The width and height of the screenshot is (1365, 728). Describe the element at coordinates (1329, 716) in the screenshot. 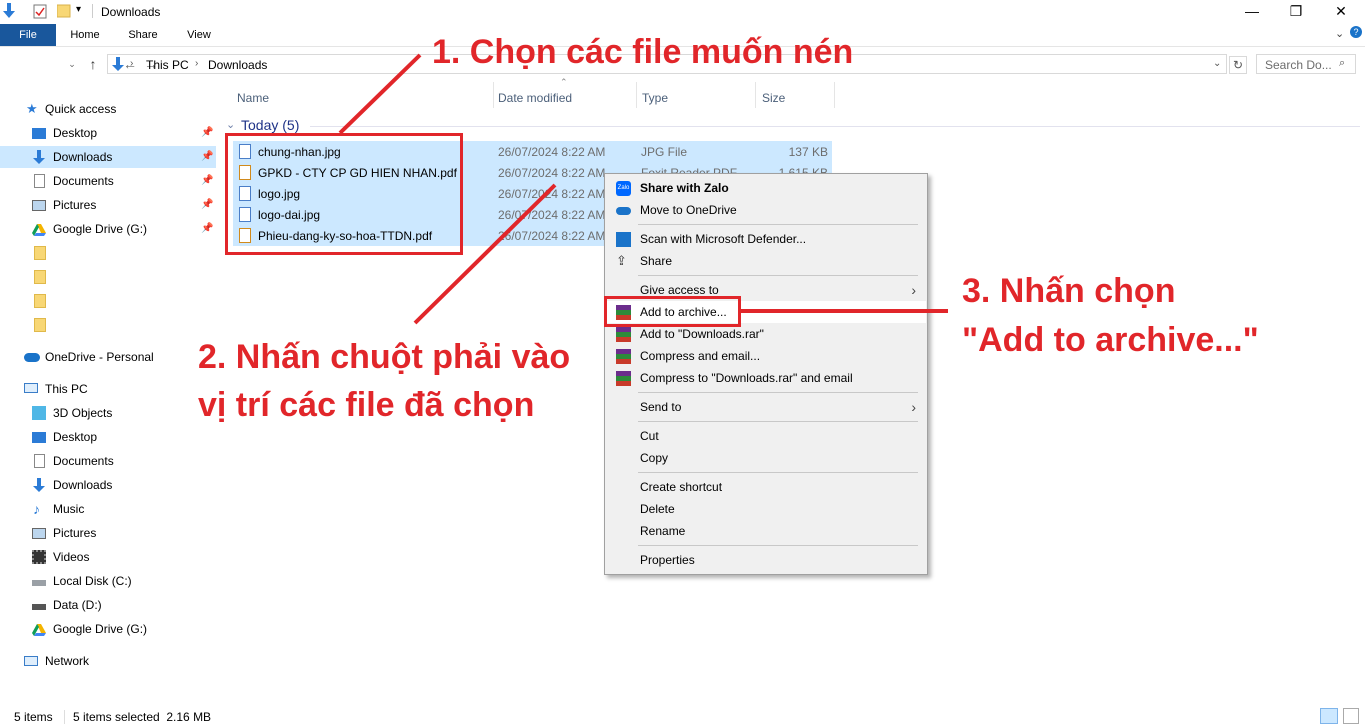

I see `details-view-icon` at that location.